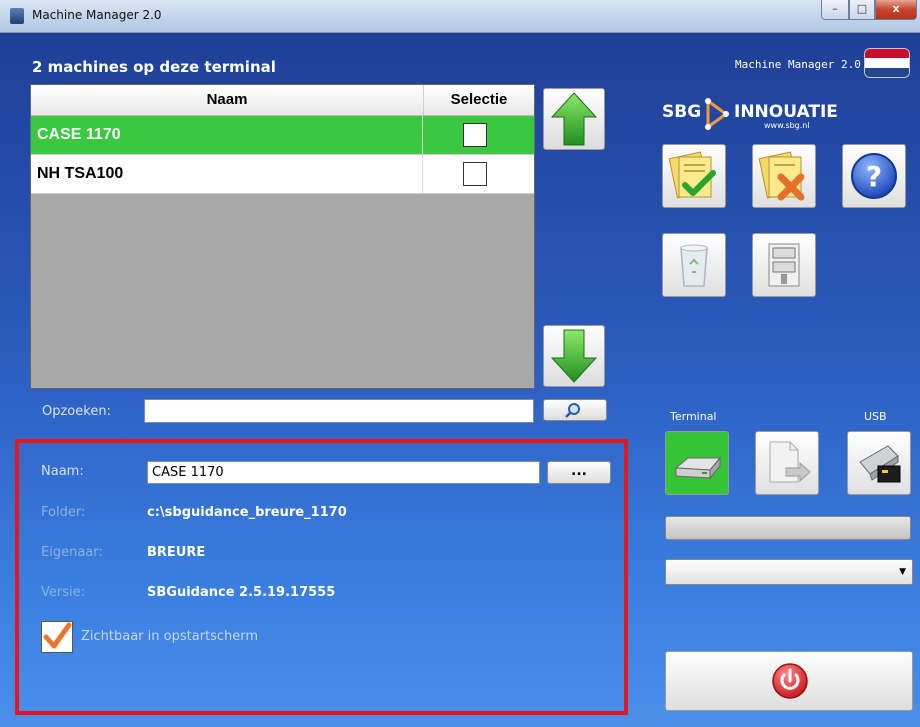 The height and width of the screenshot is (727, 920). I want to click on usb-button, so click(879, 463).